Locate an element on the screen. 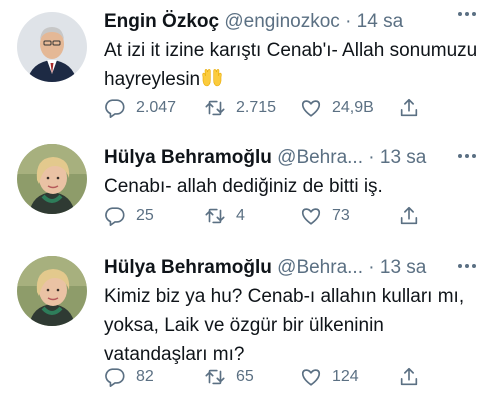 Image resolution: width=500 pixels, height=404 pixels. reply-count: 82 is located at coordinates (145, 376).